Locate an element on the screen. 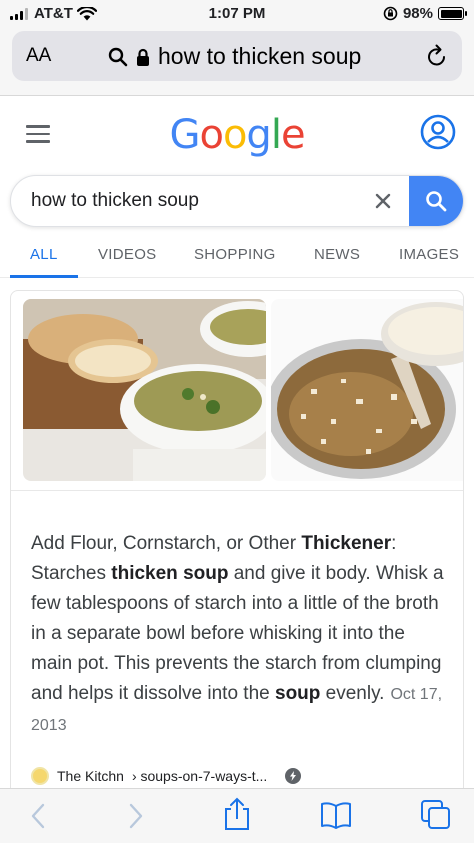 The image size is (474, 843). site-favicon is located at coordinates (40, 776).